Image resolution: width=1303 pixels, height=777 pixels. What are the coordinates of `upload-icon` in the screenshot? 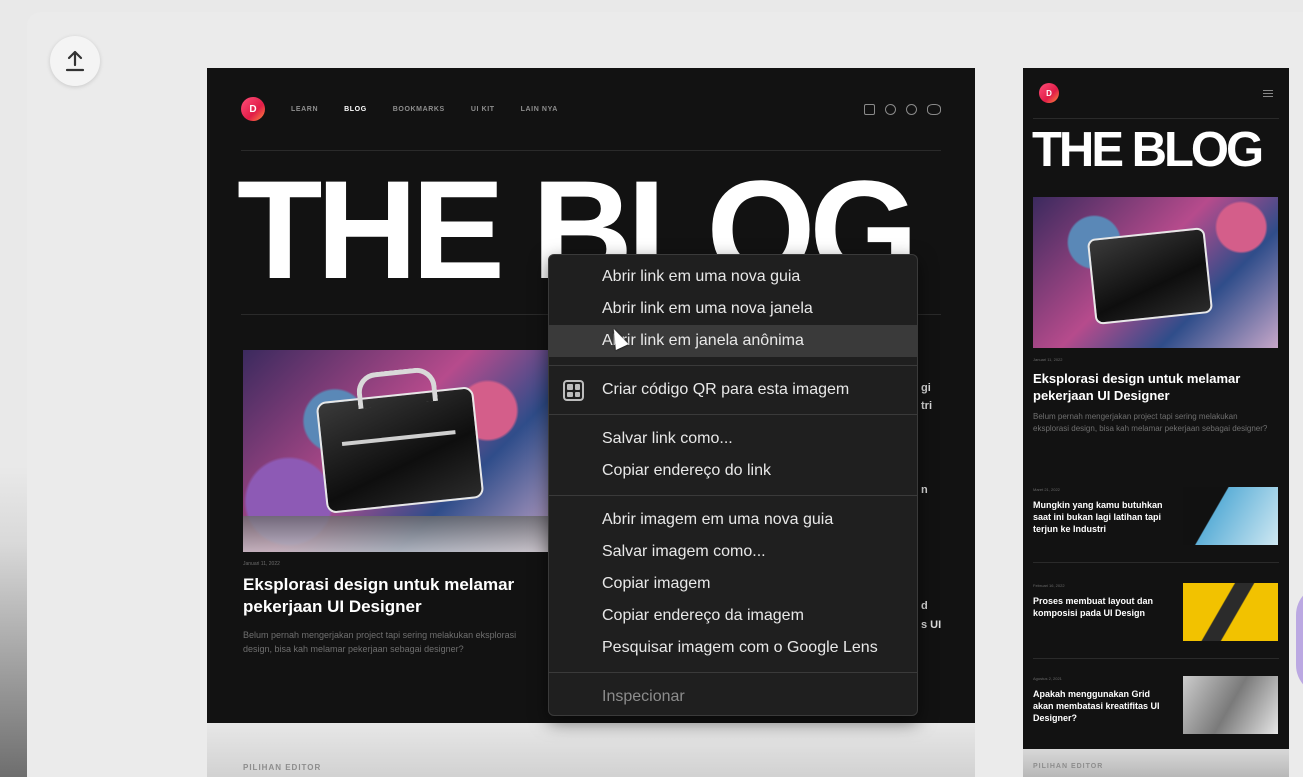 It's located at (75, 61).